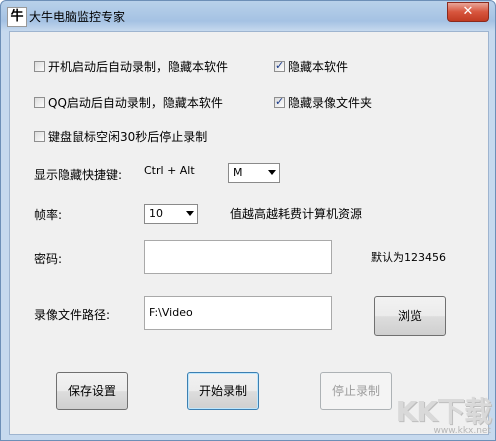 The width and height of the screenshot is (496, 441). What do you see at coordinates (77, 17) in the screenshot?
I see `window-title: 大牛电脑监控专家` at bounding box center [77, 17].